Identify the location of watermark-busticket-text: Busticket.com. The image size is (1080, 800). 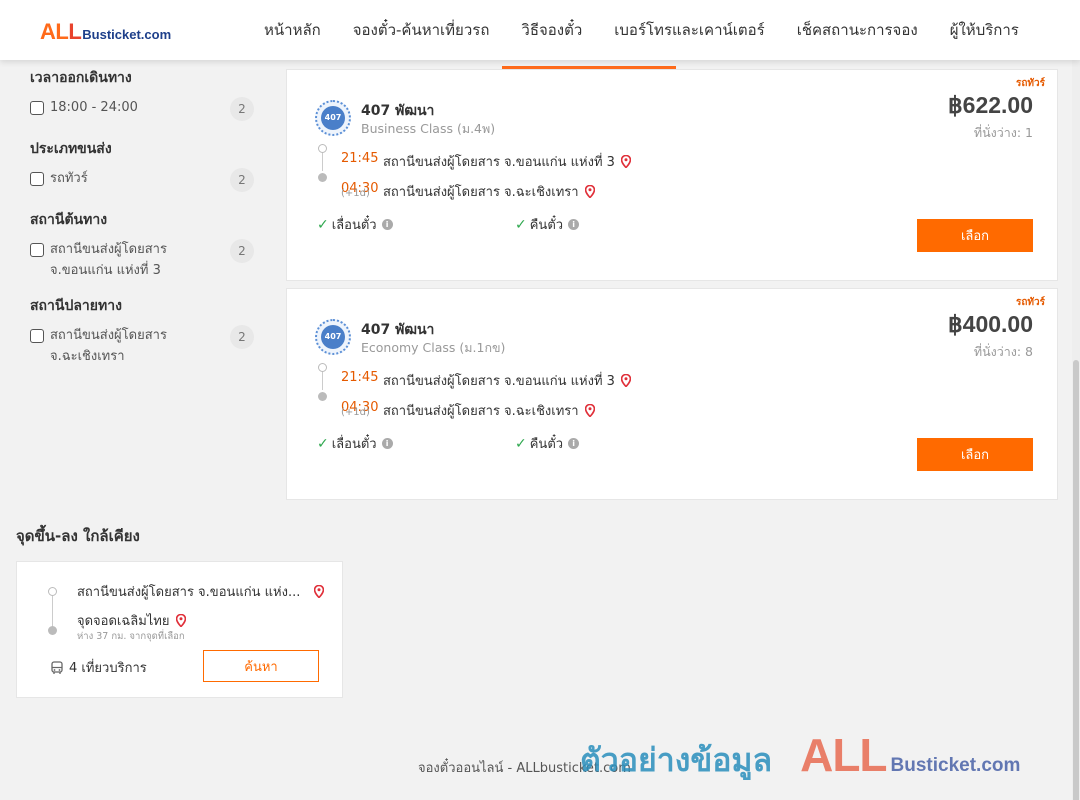
(955, 765).